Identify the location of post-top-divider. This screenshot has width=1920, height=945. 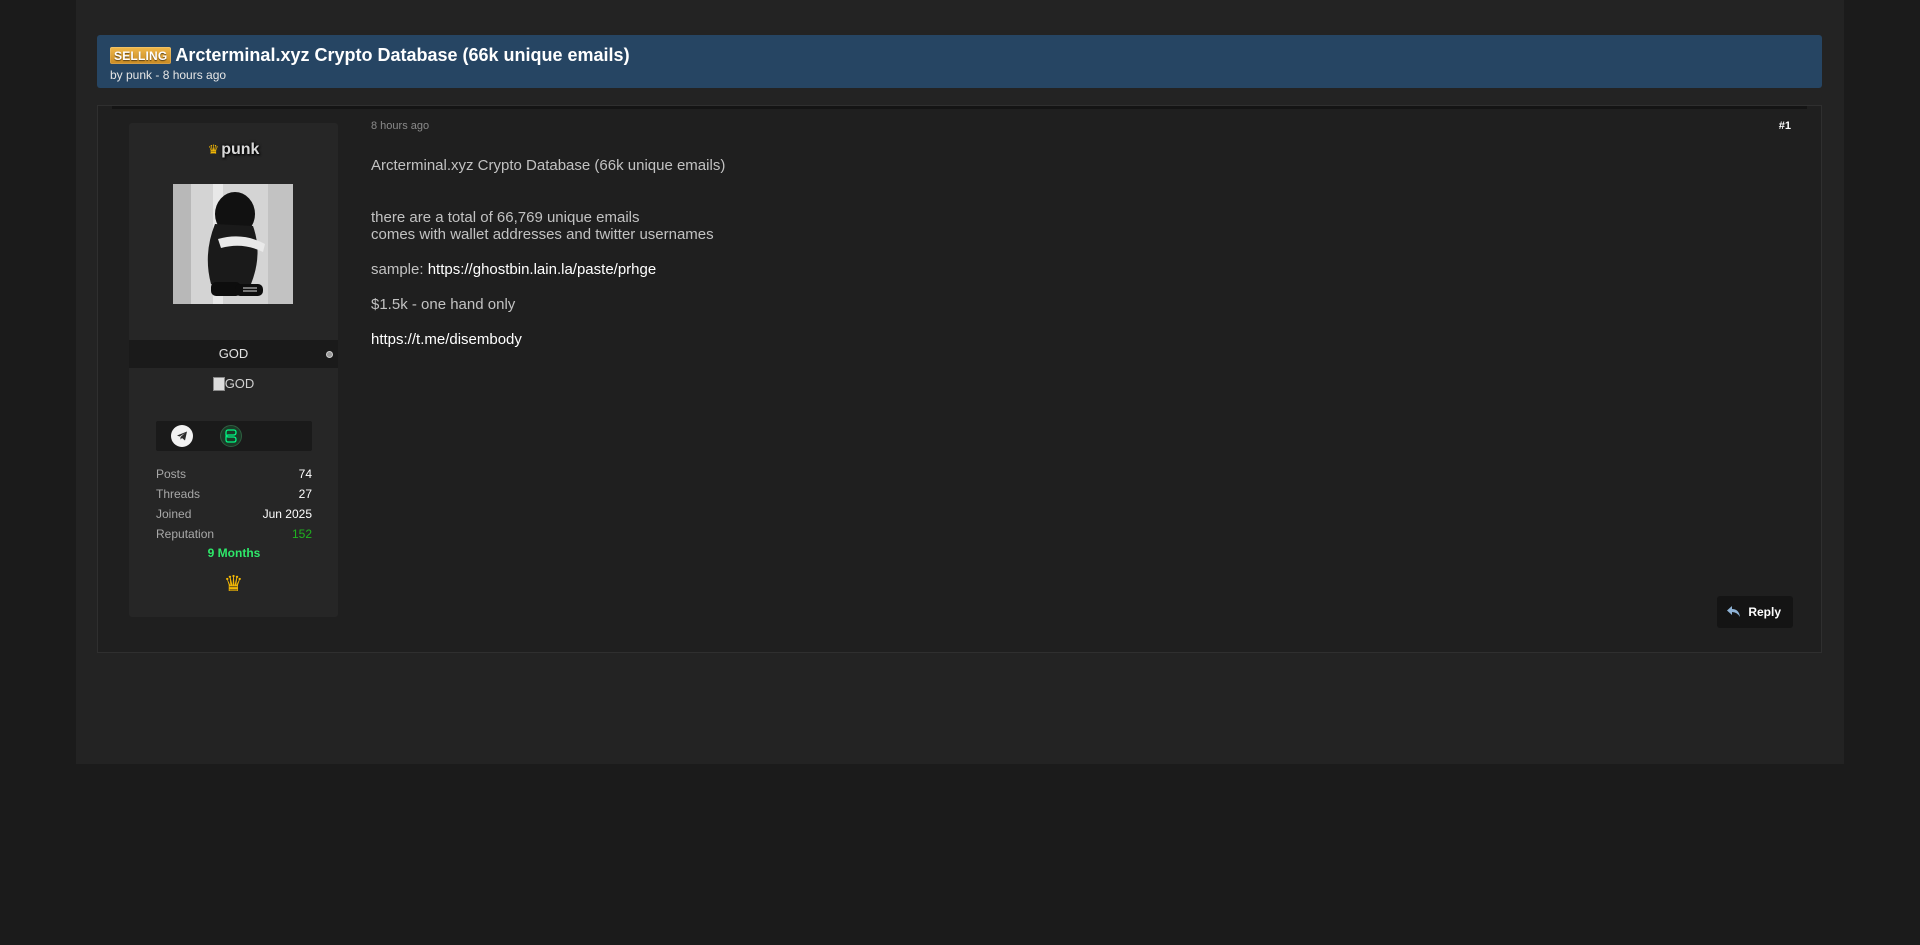
(959, 107).